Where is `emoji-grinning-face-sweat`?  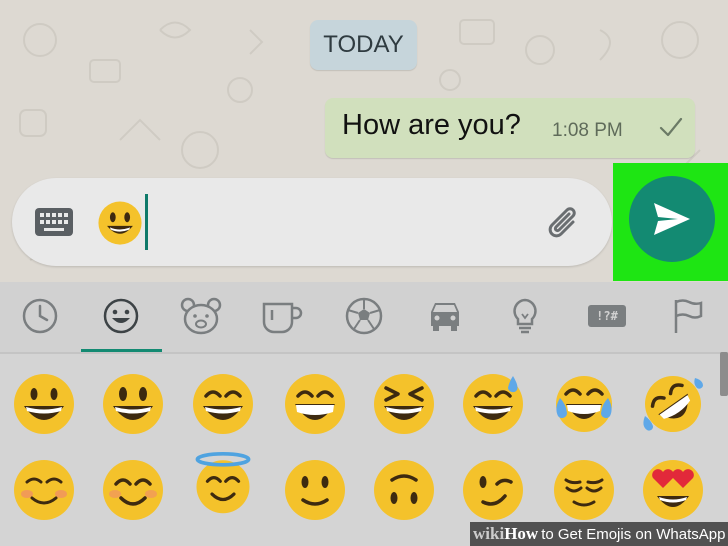 emoji-grinning-face-sweat is located at coordinates (493, 404).